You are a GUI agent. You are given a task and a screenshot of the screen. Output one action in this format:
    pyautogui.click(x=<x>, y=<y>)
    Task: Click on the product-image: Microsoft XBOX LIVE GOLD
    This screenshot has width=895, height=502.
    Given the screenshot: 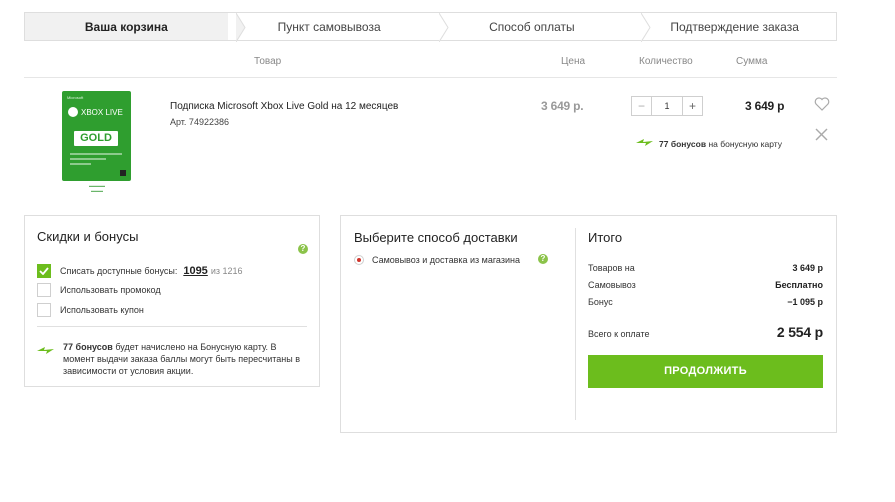 What is the action you would take?
    pyautogui.click(x=96, y=136)
    